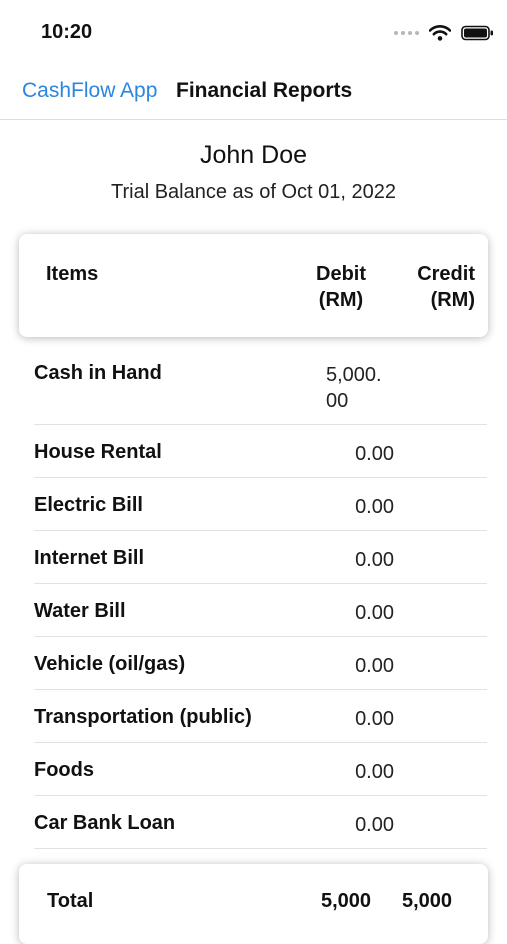 Image resolution: width=507 pixels, height=944 pixels. Describe the element at coordinates (341, 300) in the screenshot. I see `column-header-debit-line2: (RM)` at that location.